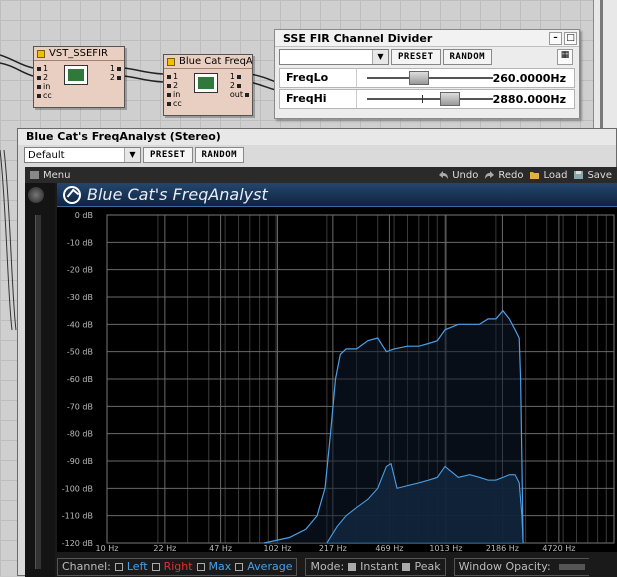  Describe the element at coordinates (605, 65) in the screenshot. I see `side-panel-edge` at that location.